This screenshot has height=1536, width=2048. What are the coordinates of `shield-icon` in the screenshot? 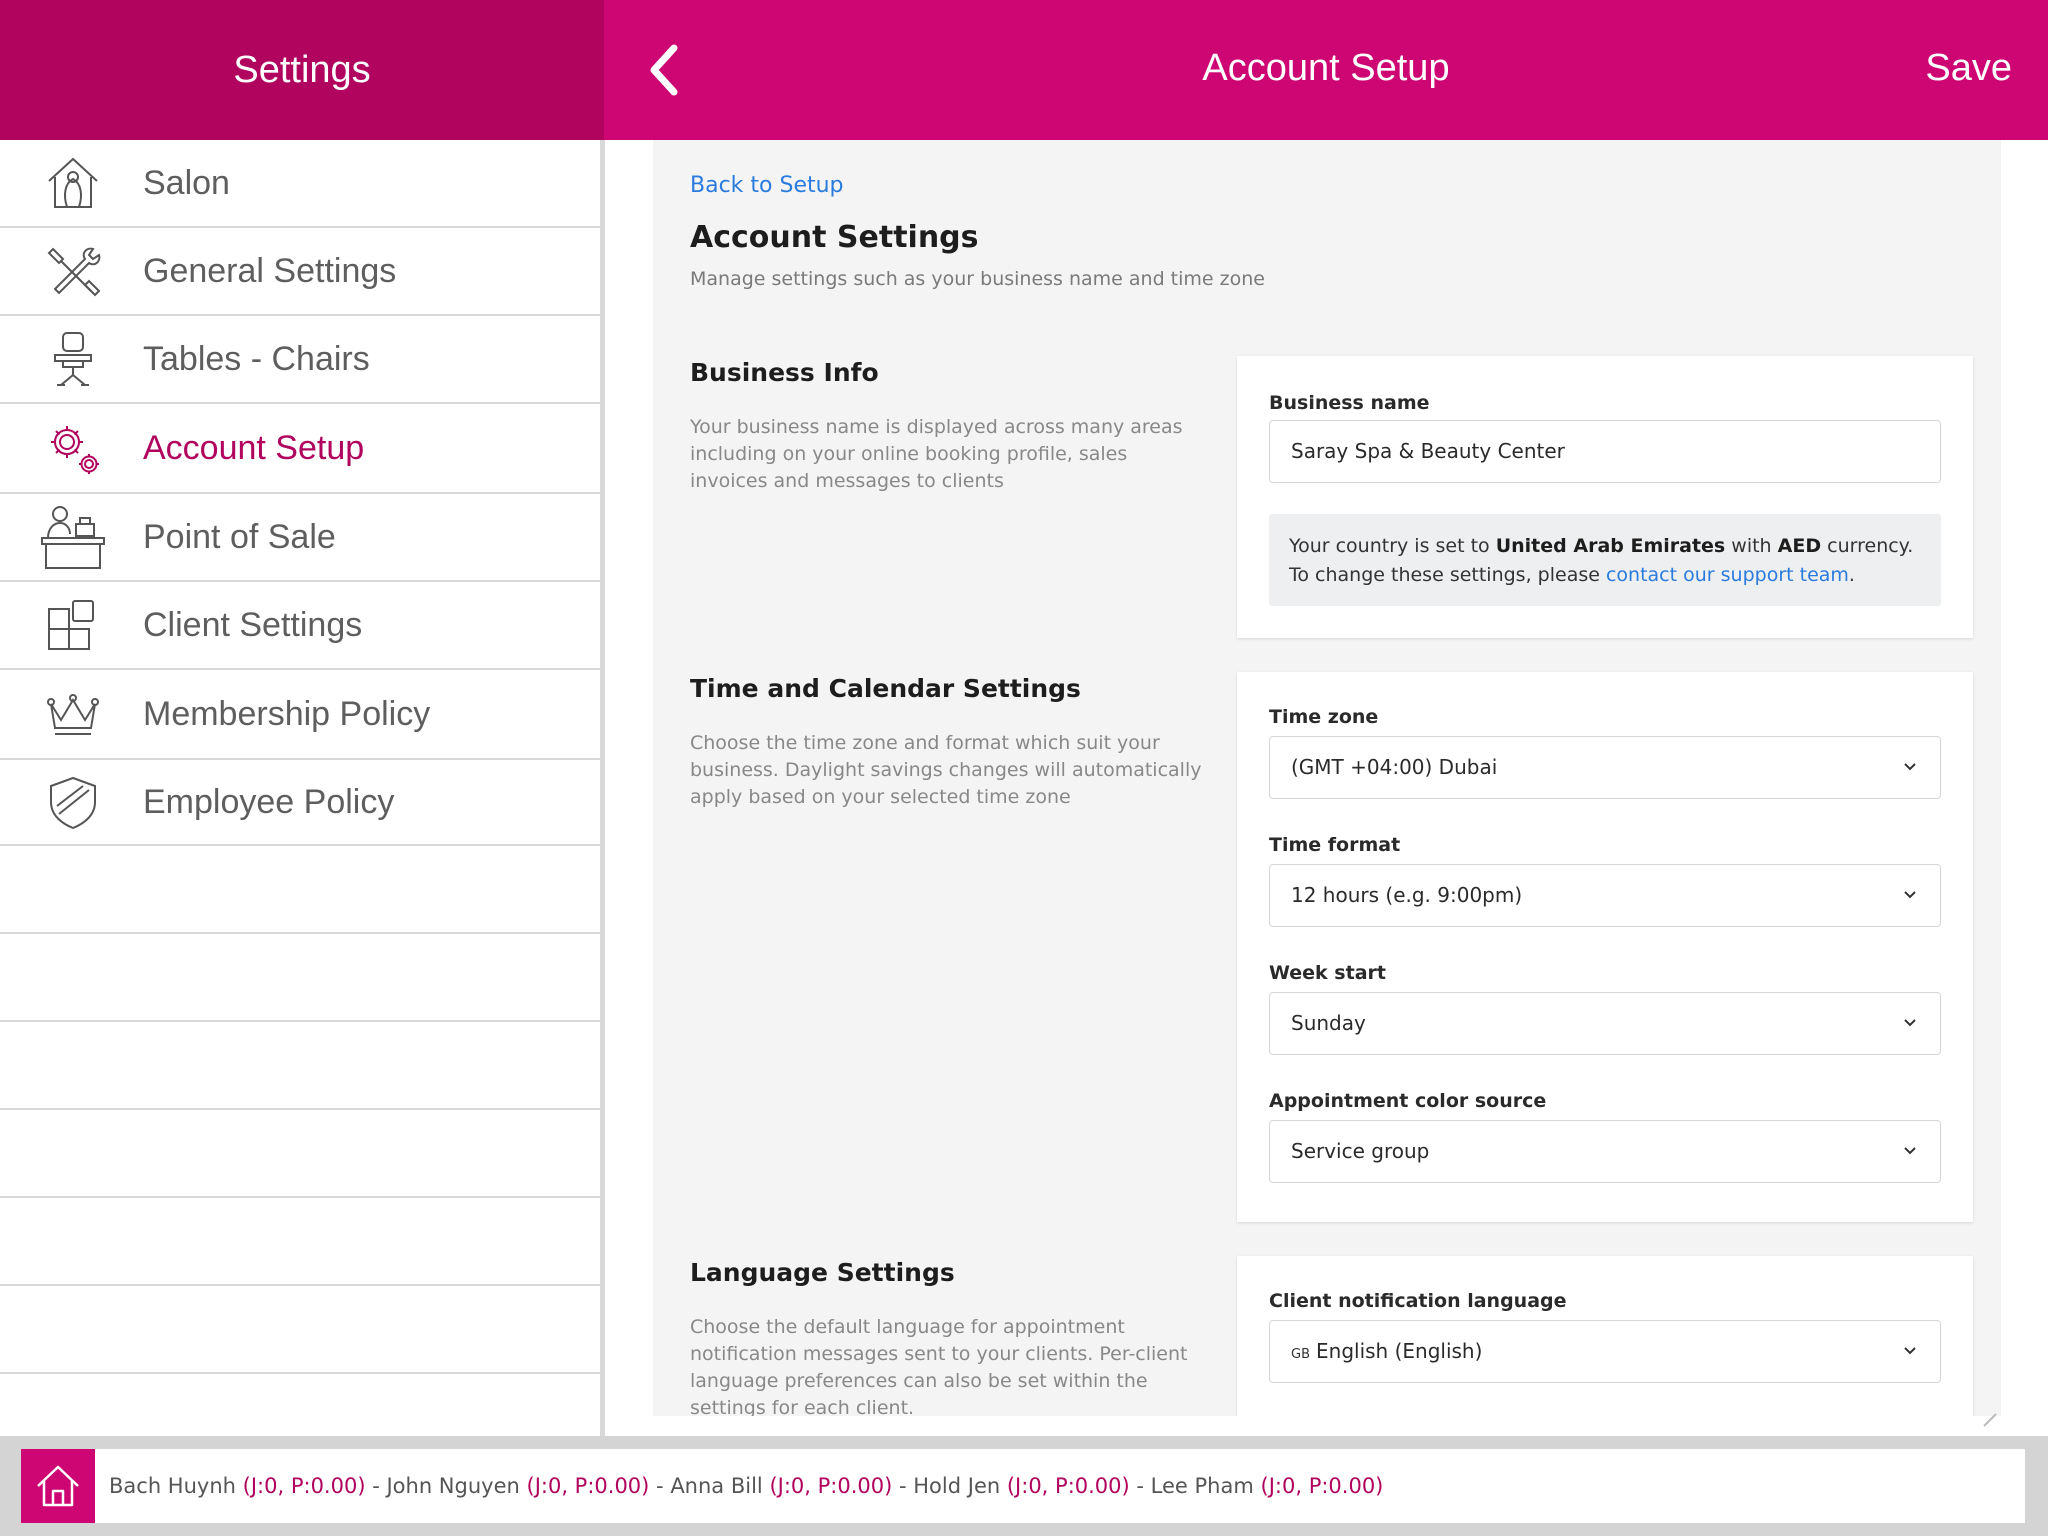 It's located at (73, 802).